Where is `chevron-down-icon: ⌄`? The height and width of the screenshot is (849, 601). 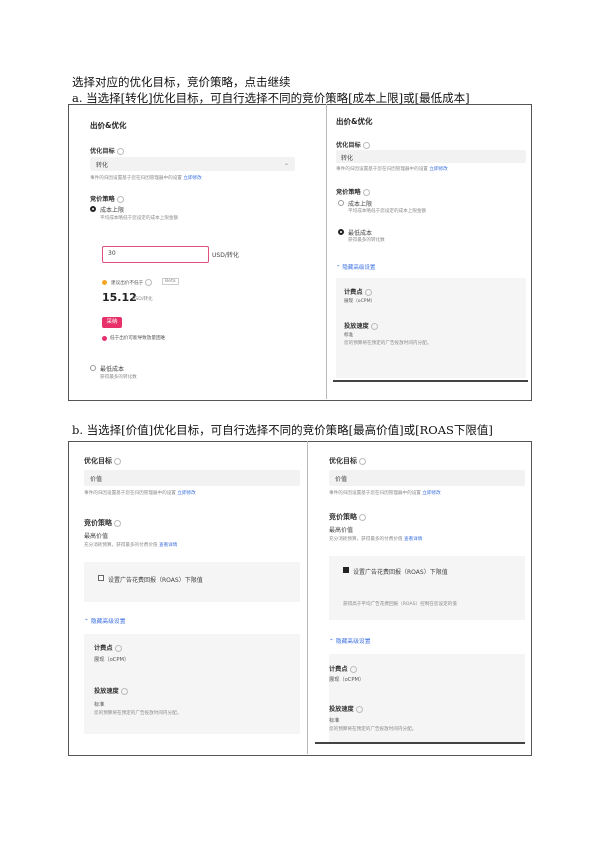 chevron-down-icon: ⌄ is located at coordinates (286, 163).